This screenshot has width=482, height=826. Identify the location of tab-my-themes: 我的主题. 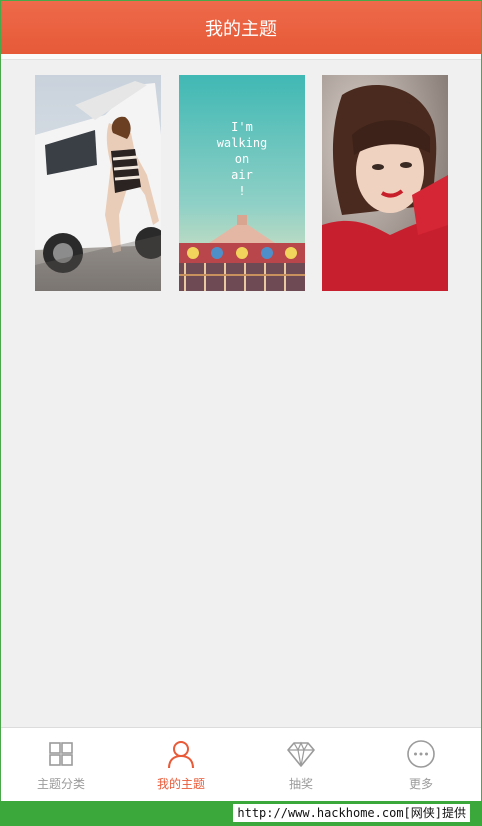
(181, 764).